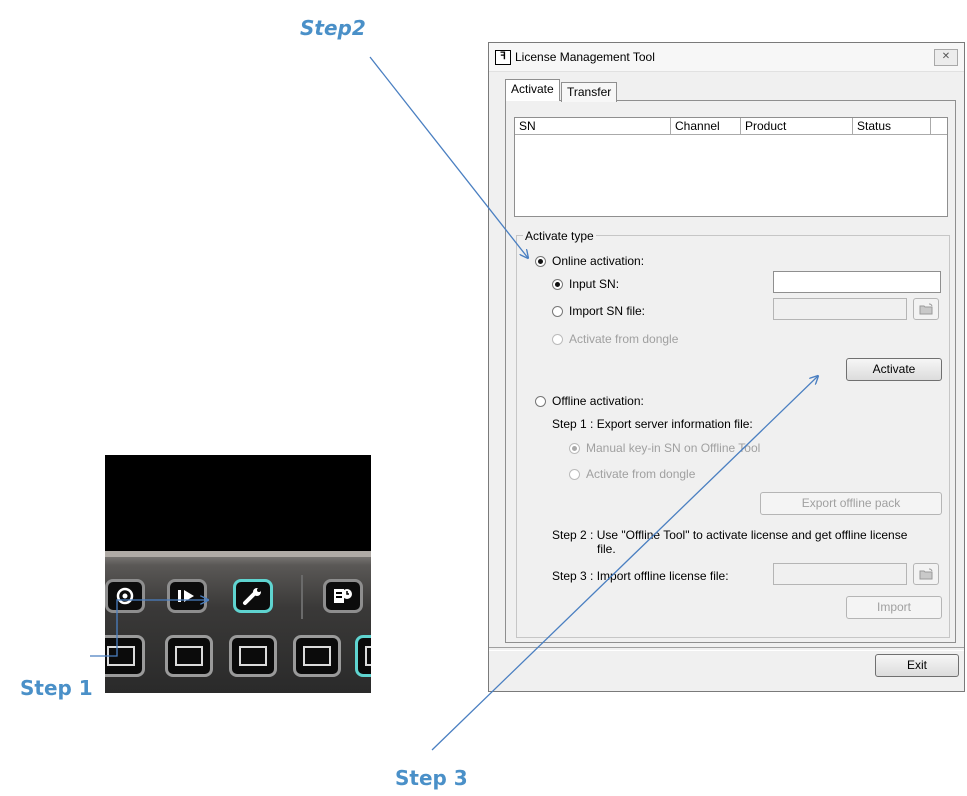  I want to click on tab-activate: Activate, so click(532, 90).